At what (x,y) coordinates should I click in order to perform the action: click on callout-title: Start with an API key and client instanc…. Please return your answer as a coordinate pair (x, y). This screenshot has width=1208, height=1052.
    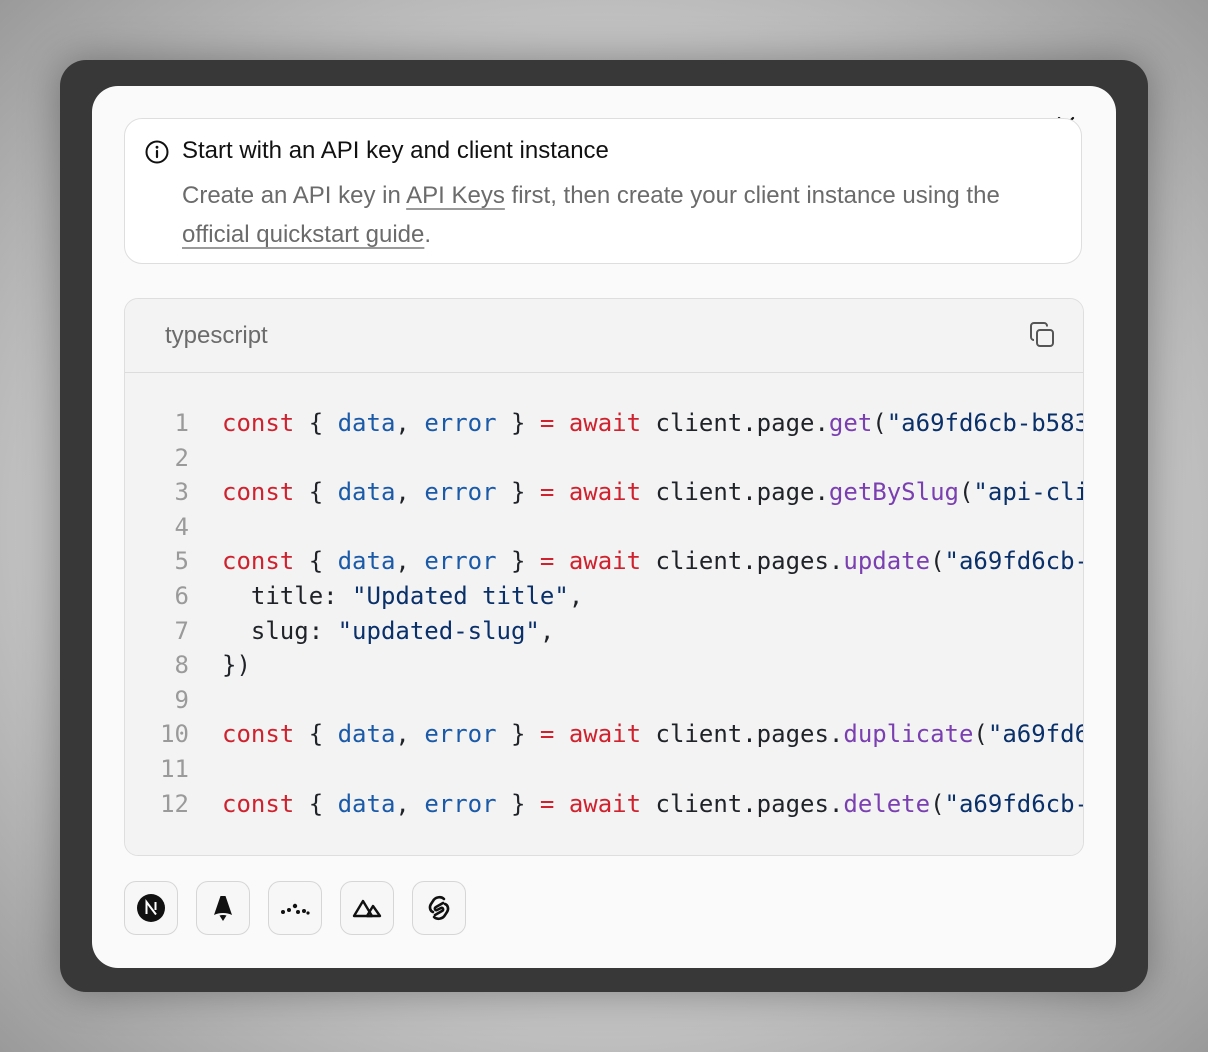
    Looking at the image, I should click on (395, 150).